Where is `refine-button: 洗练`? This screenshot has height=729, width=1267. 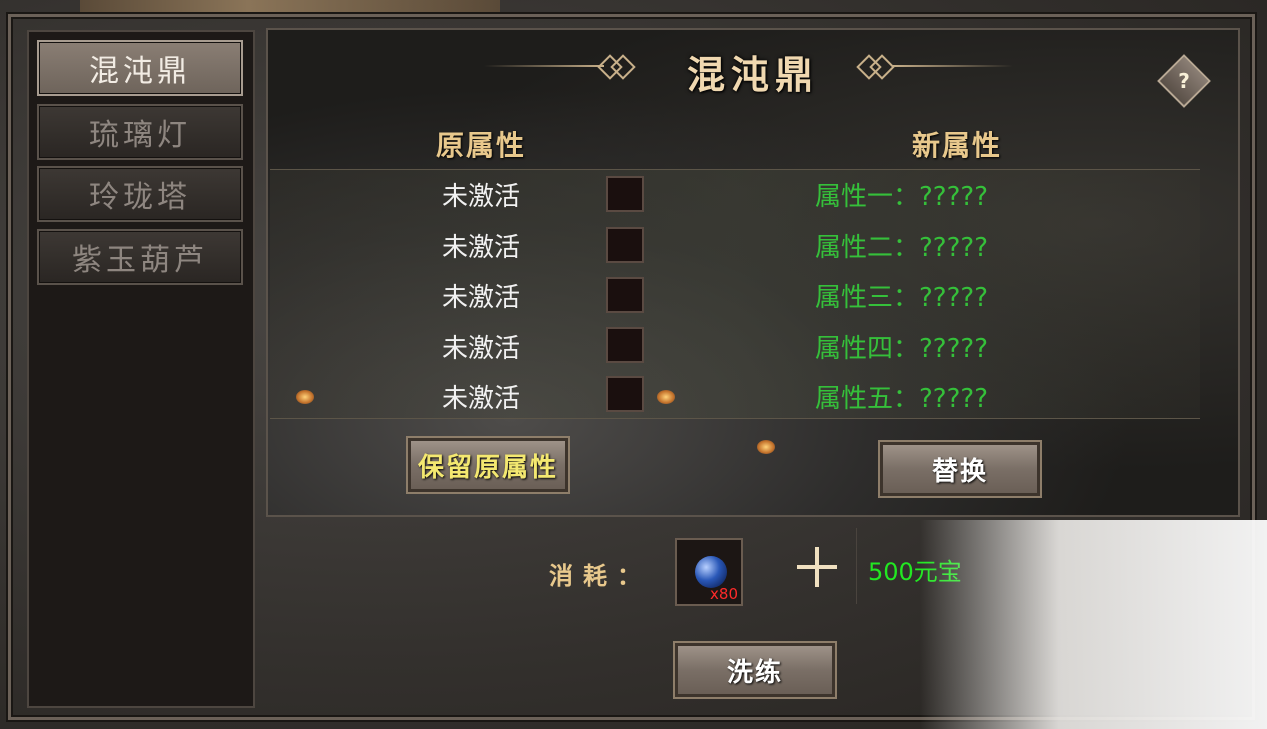 refine-button: 洗练 is located at coordinates (755, 670).